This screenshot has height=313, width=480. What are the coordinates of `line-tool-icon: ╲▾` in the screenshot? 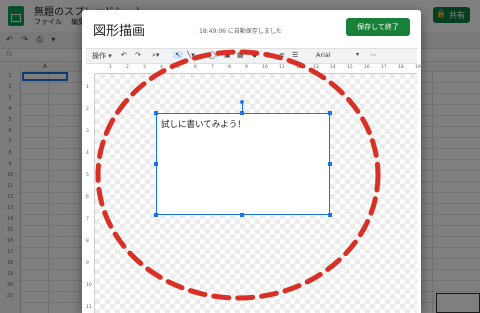 It's located at (191, 55).